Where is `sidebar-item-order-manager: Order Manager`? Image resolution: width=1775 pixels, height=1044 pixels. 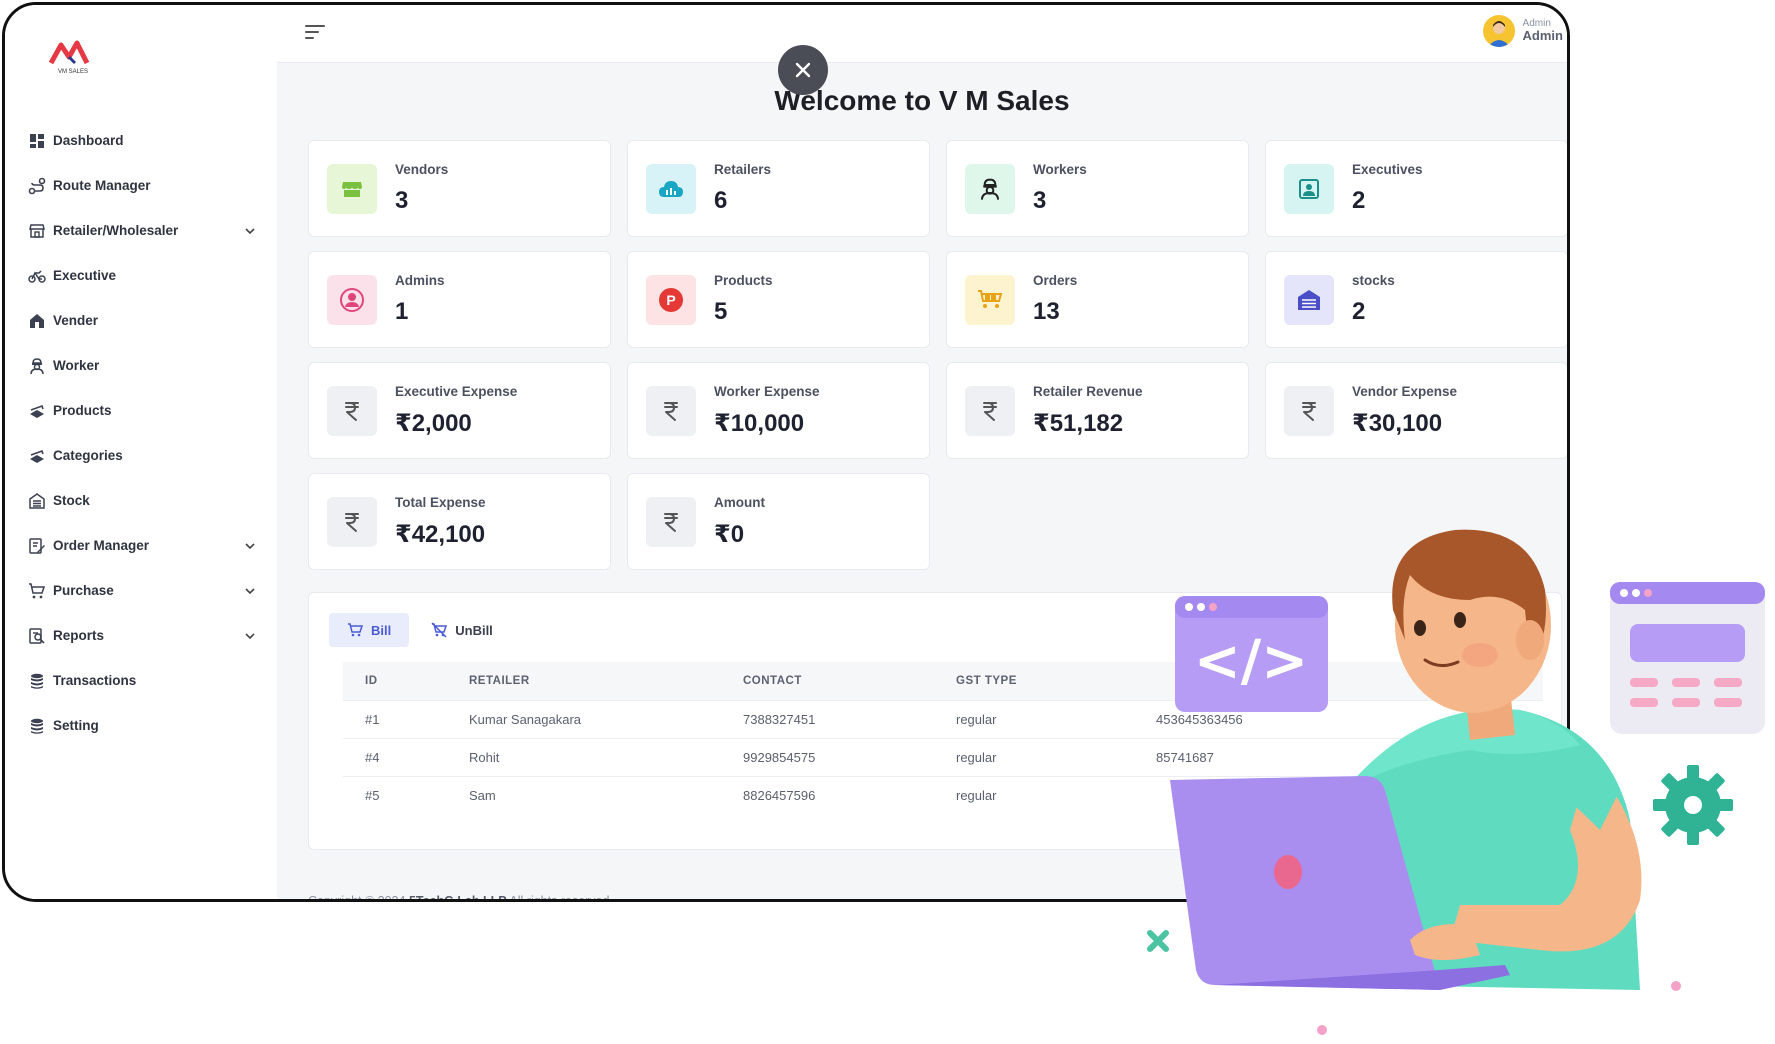
sidebar-item-order-manager: Order Manager is located at coordinates (142, 545).